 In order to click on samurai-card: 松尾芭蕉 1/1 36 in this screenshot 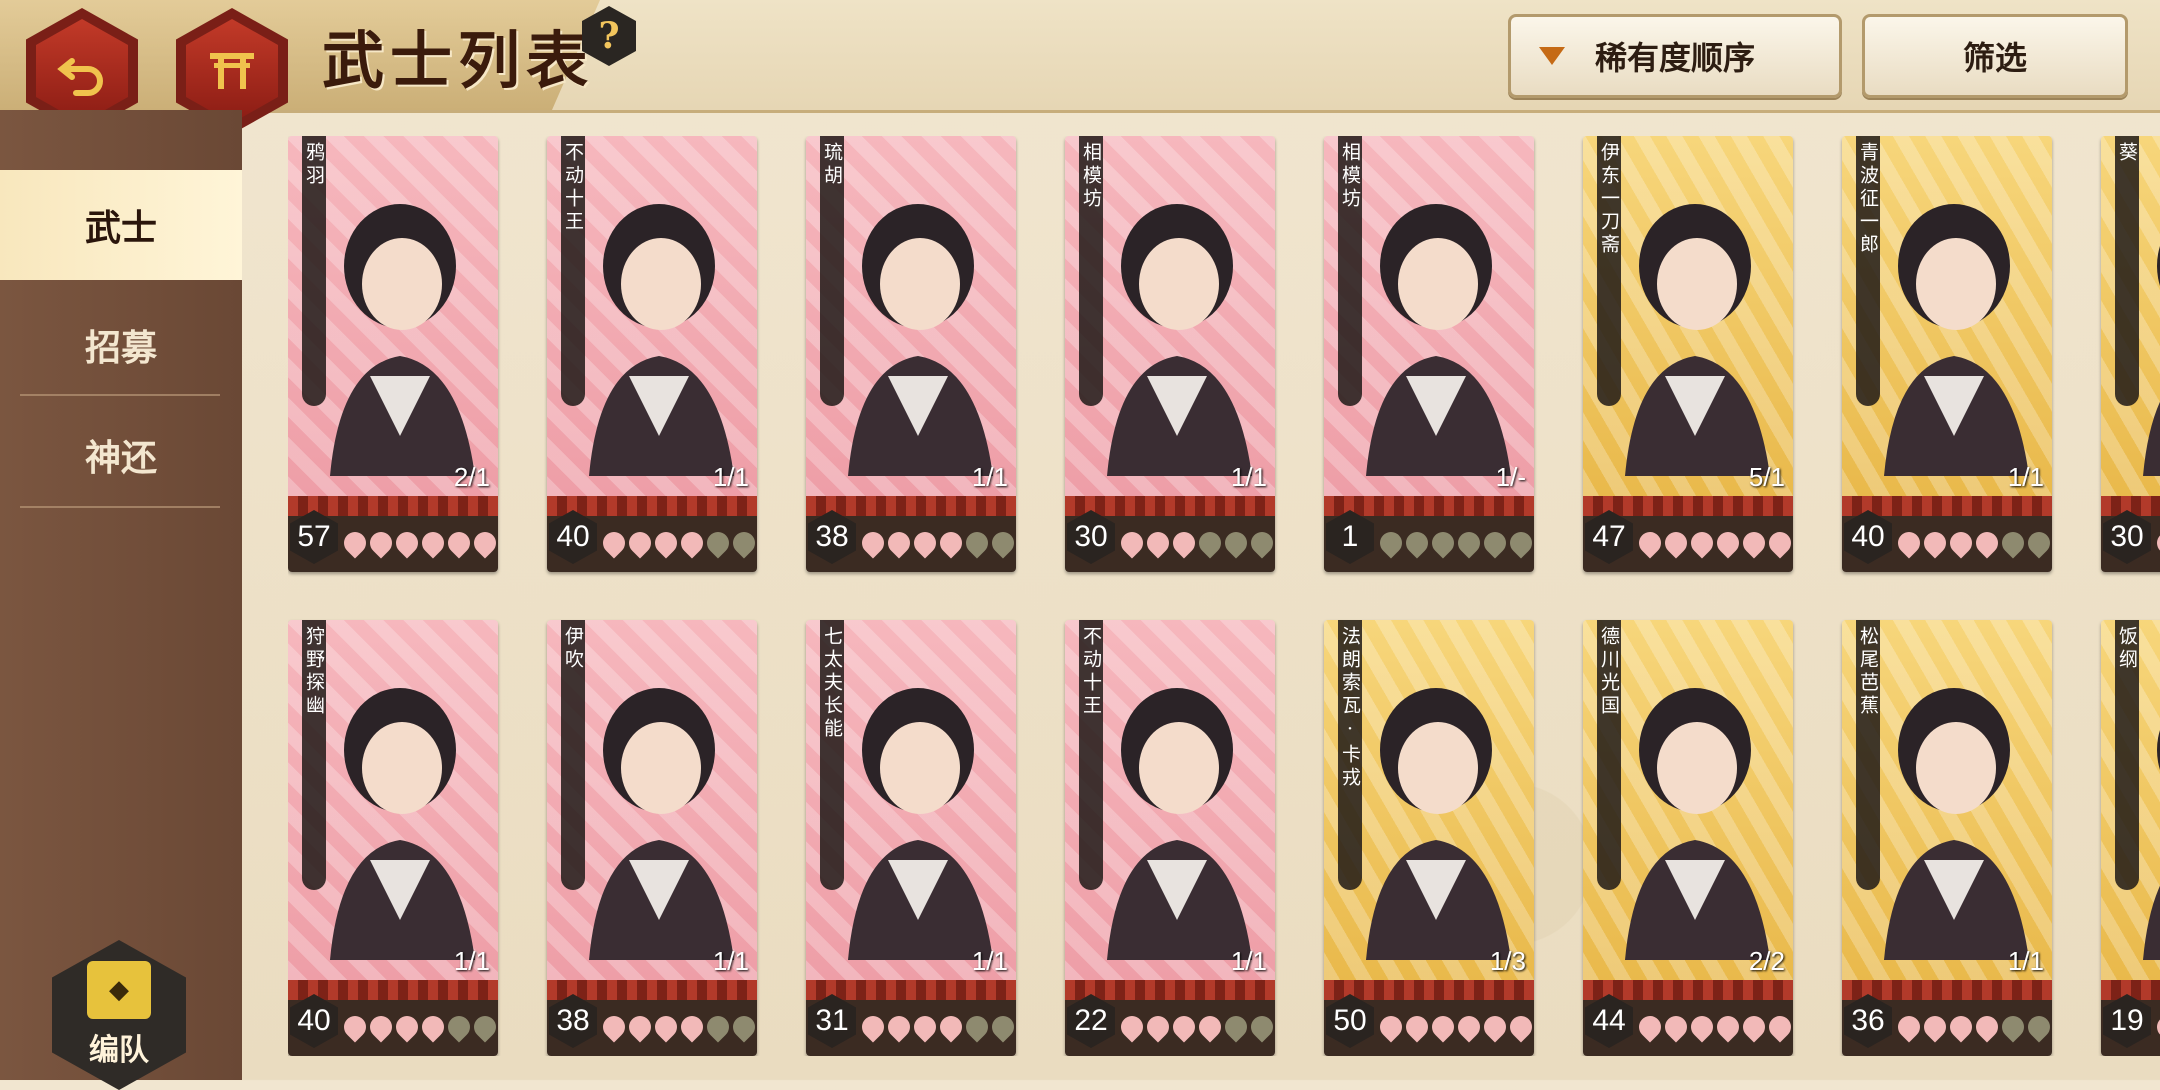, I will do `click(1947, 838)`.